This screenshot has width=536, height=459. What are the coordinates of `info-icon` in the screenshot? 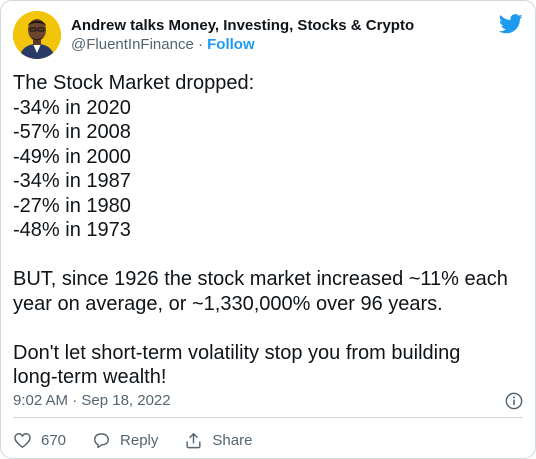 It's located at (514, 401).